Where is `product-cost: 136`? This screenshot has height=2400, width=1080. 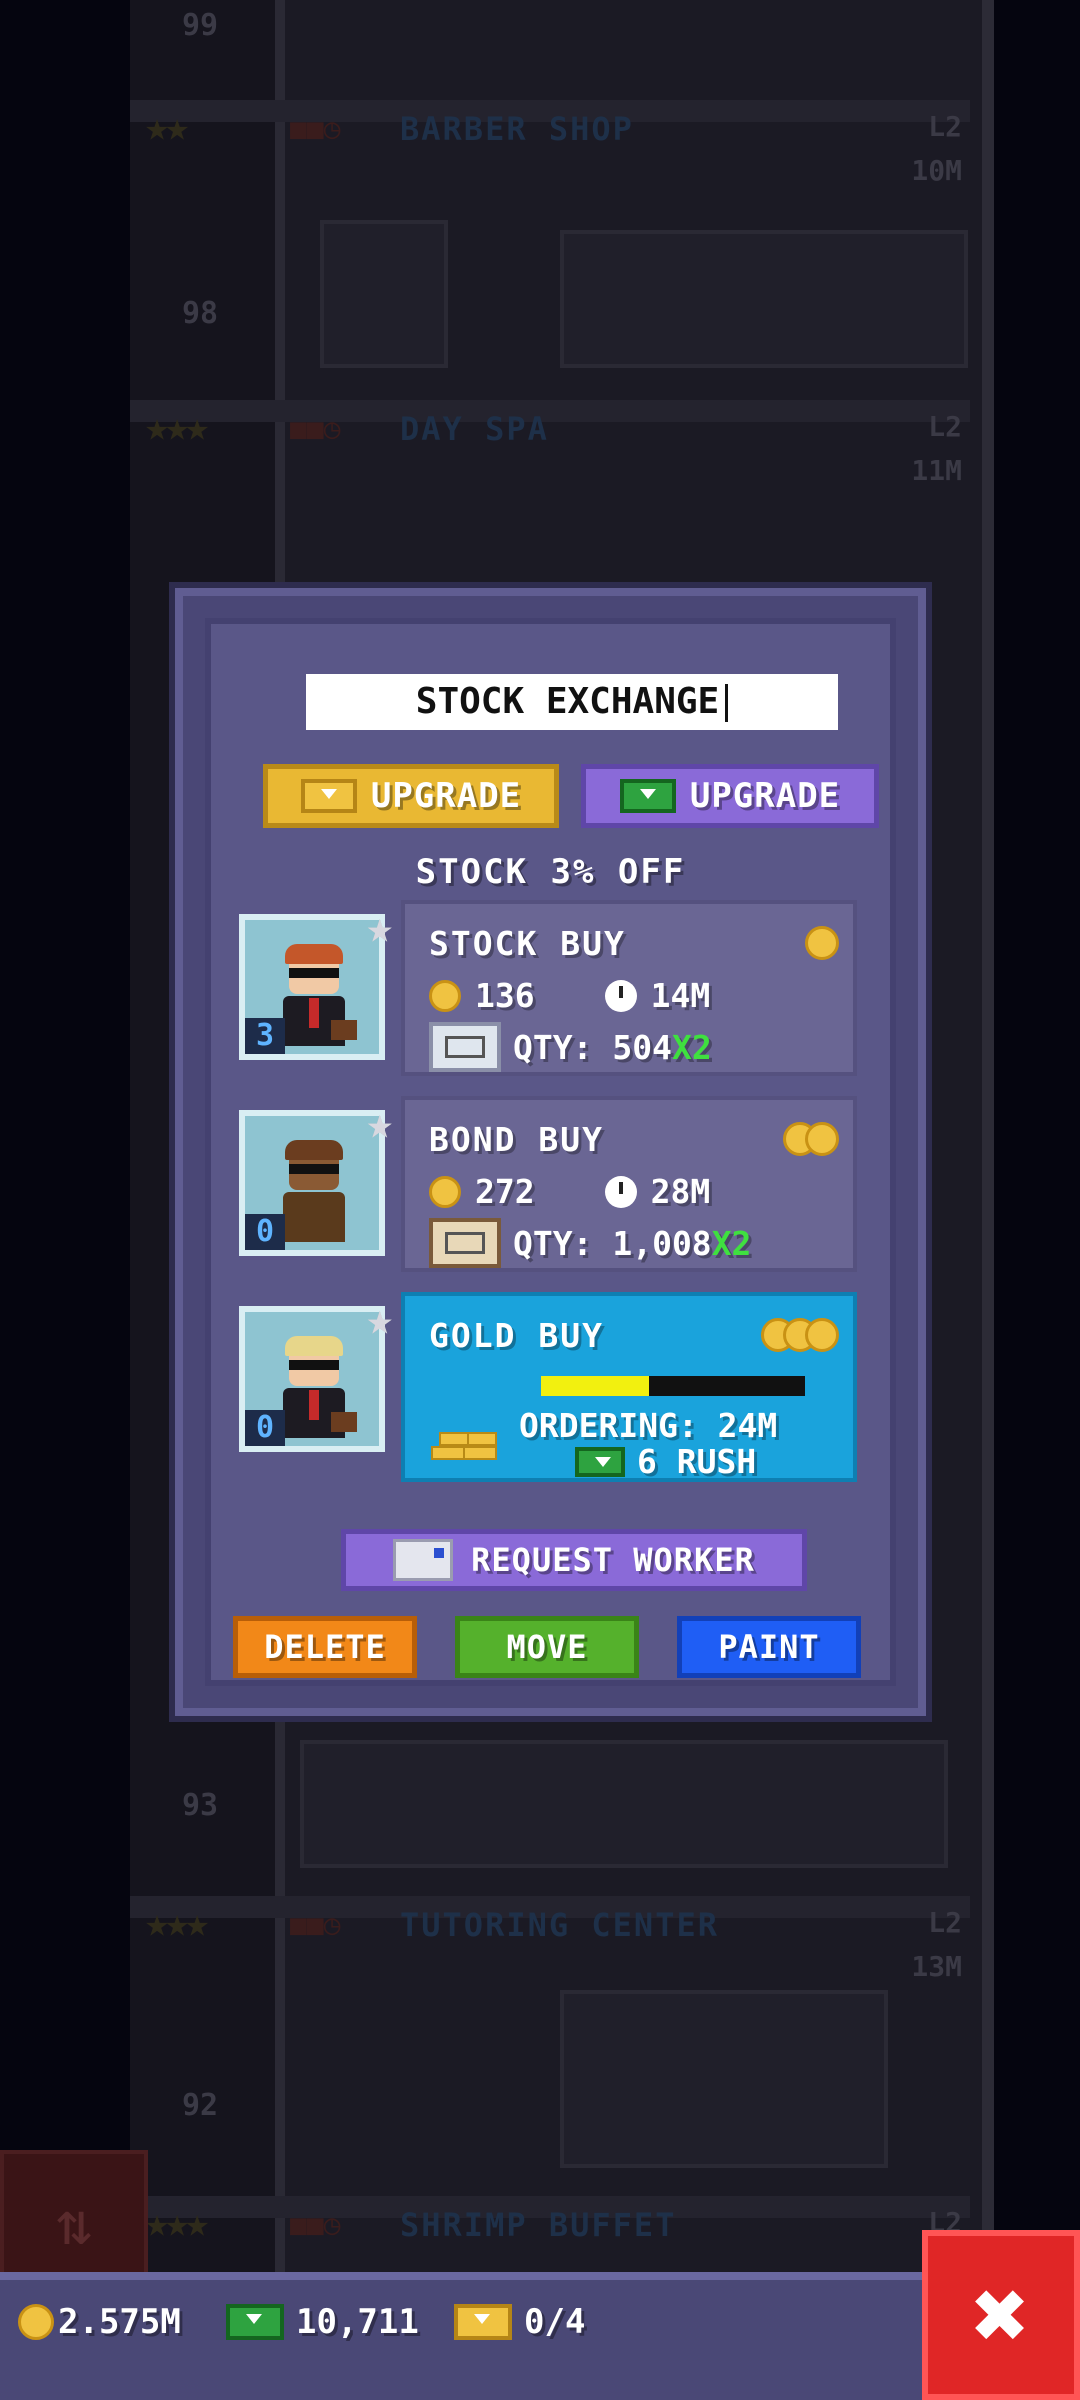 product-cost: 136 is located at coordinates (505, 995).